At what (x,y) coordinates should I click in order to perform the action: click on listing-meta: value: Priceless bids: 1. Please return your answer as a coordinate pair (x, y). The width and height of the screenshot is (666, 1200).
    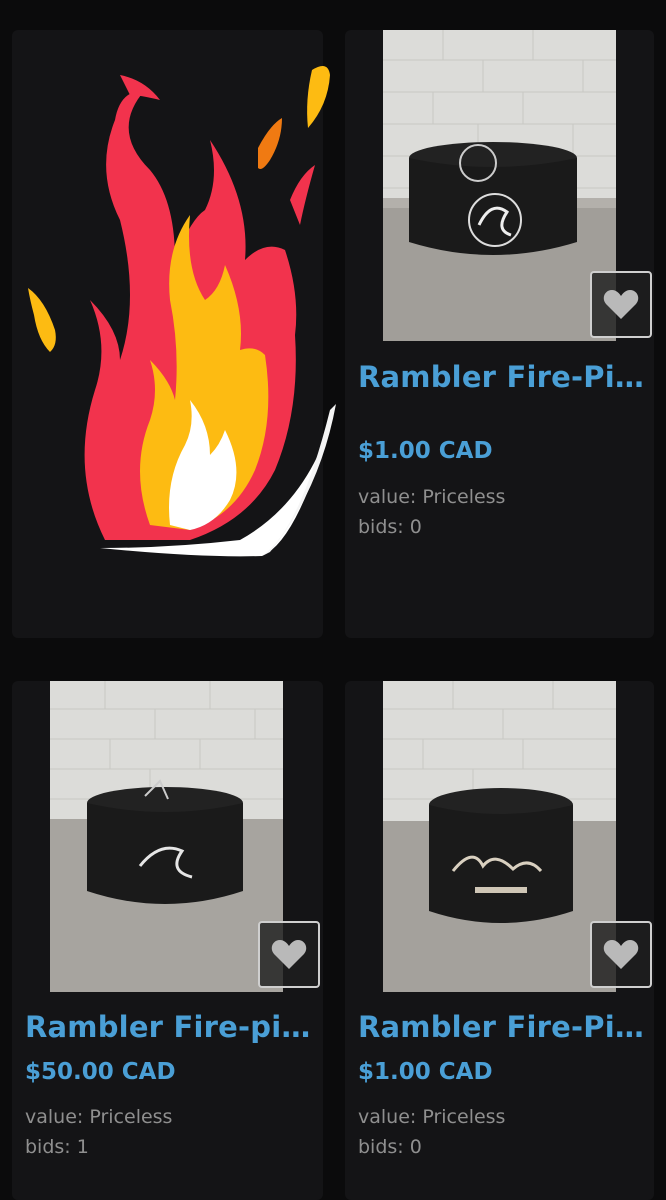
    Looking at the image, I should click on (98, 1132).